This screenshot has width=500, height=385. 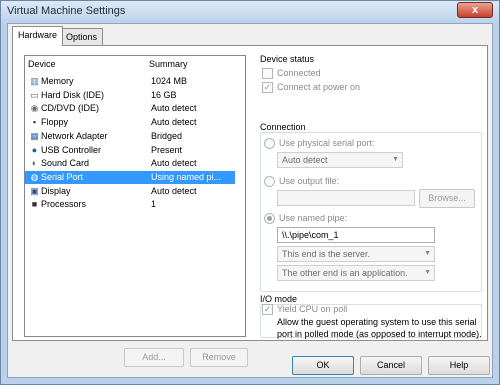 What do you see at coordinates (326, 254) in the screenshot?
I see `end-role-value: This end is the server.` at bounding box center [326, 254].